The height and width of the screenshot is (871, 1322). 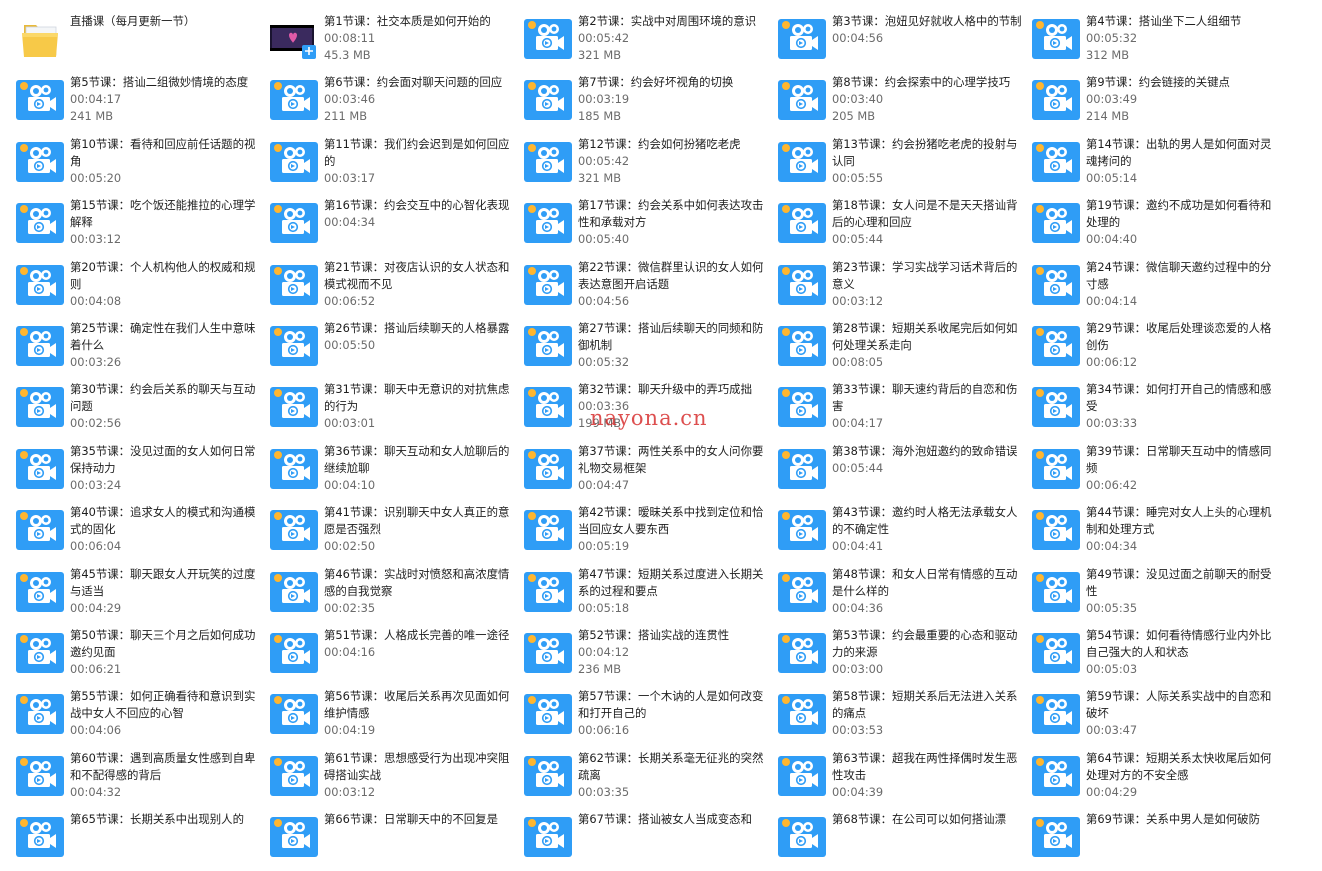 What do you see at coordinates (604, 300) in the screenshot?
I see `file-duration: 00:04:56` at bounding box center [604, 300].